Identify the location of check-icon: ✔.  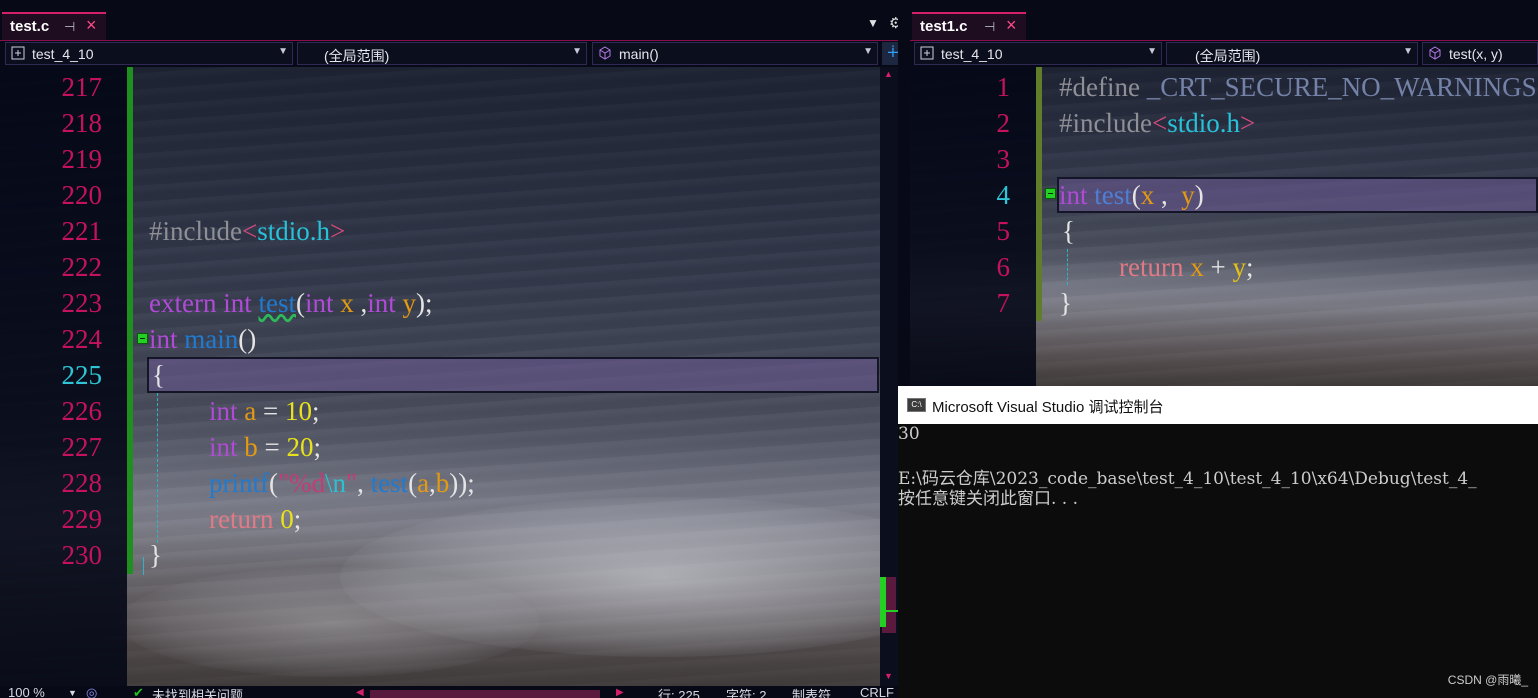
(138, 692).